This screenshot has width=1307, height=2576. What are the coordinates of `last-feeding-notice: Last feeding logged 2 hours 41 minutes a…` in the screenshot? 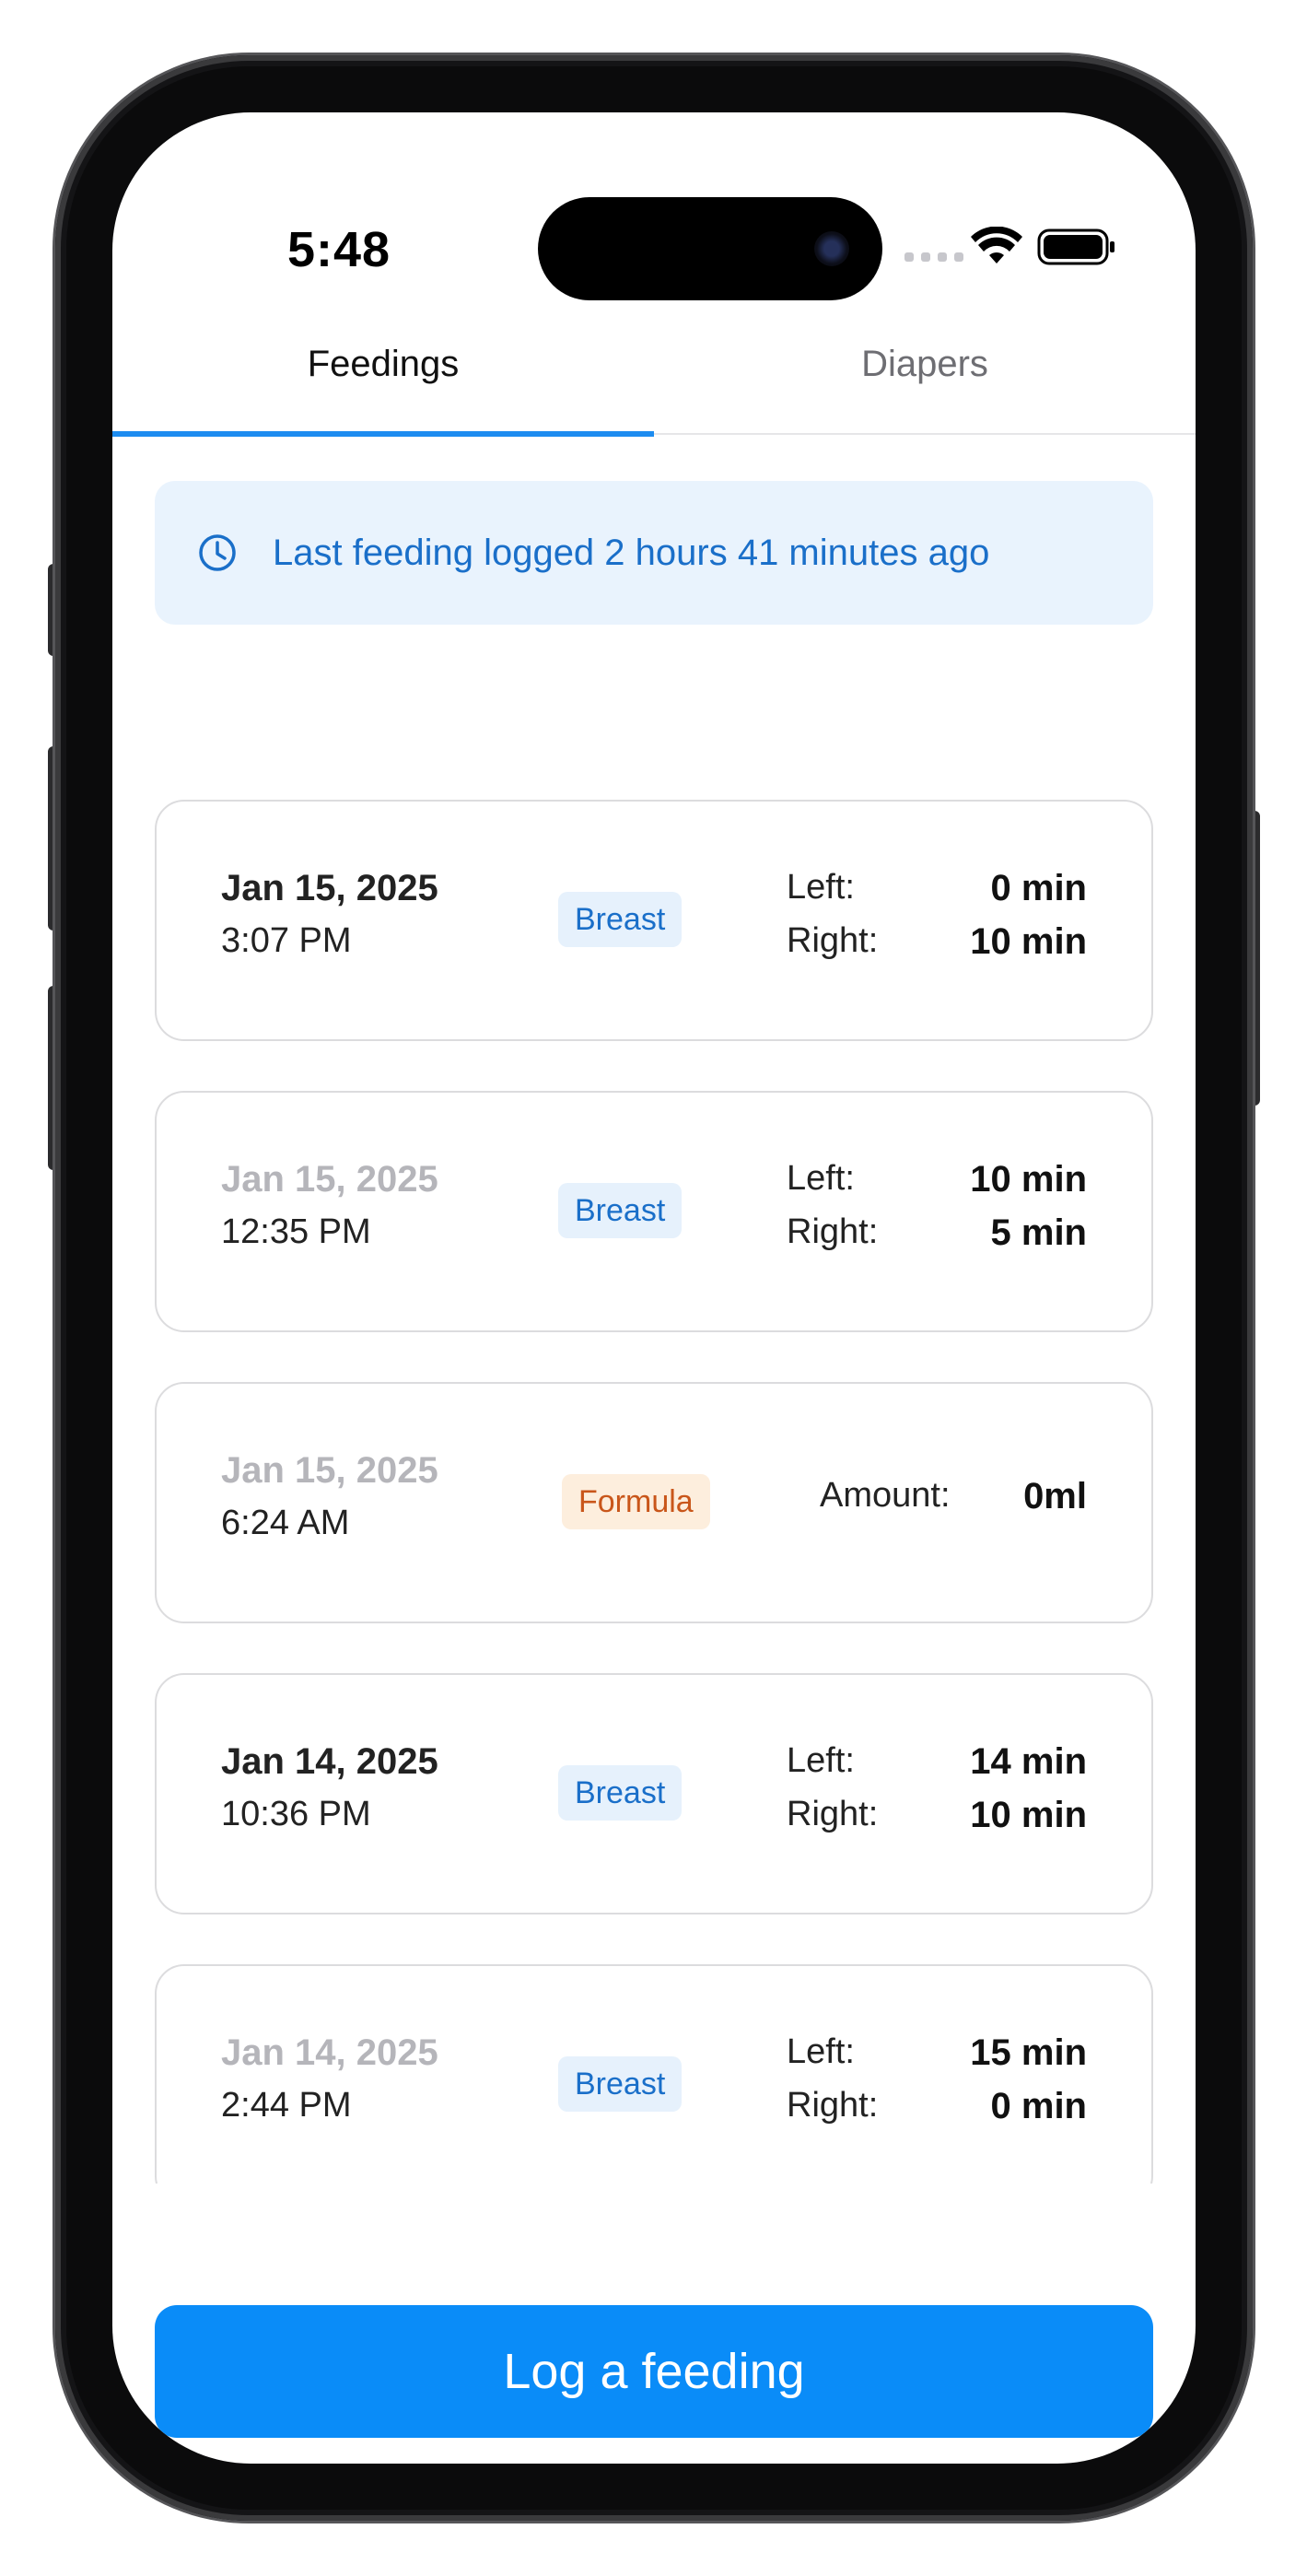 It's located at (654, 553).